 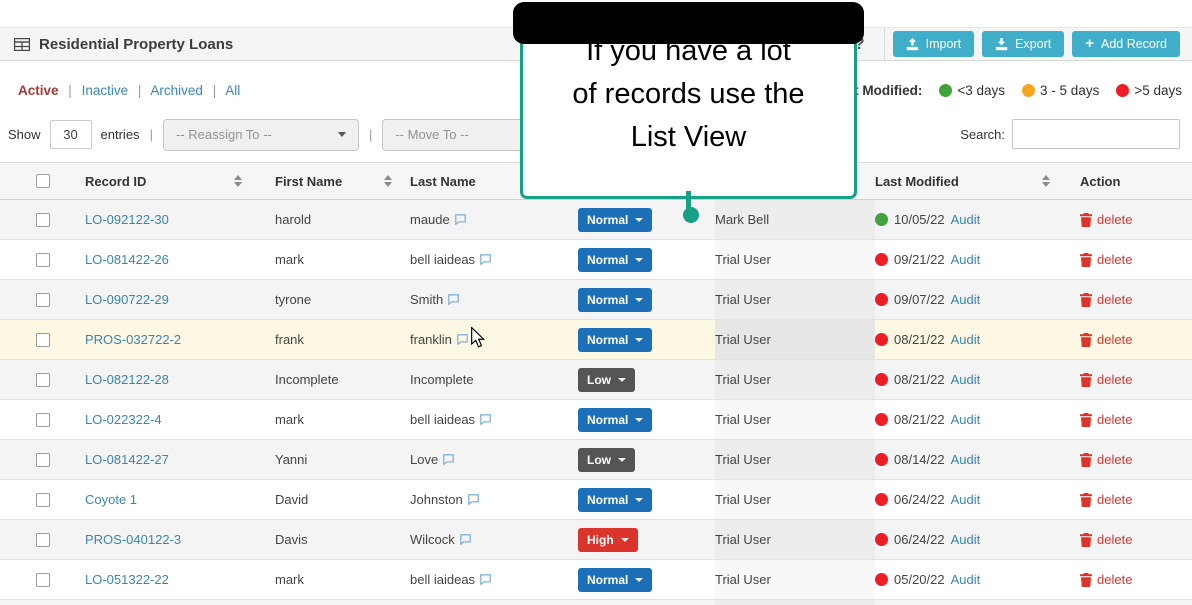 I want to click on record-id-link: LO-082122-28, so click(x=127, y=379).